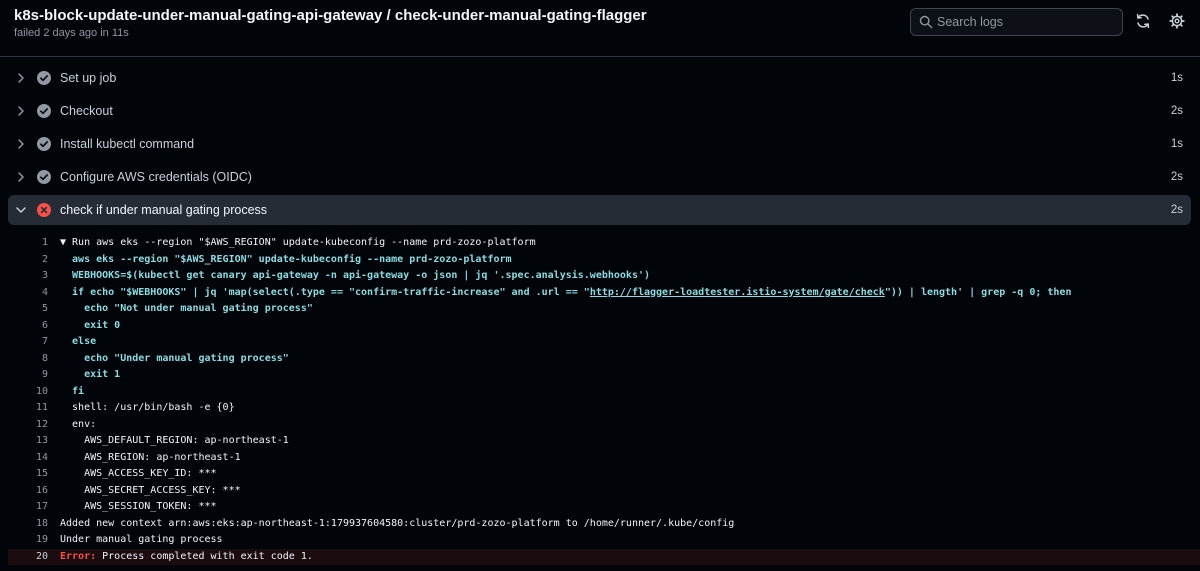  Describe the element at coordinates (600, 425) in the screenshot. I see `log-line: 12 env:` at that location.